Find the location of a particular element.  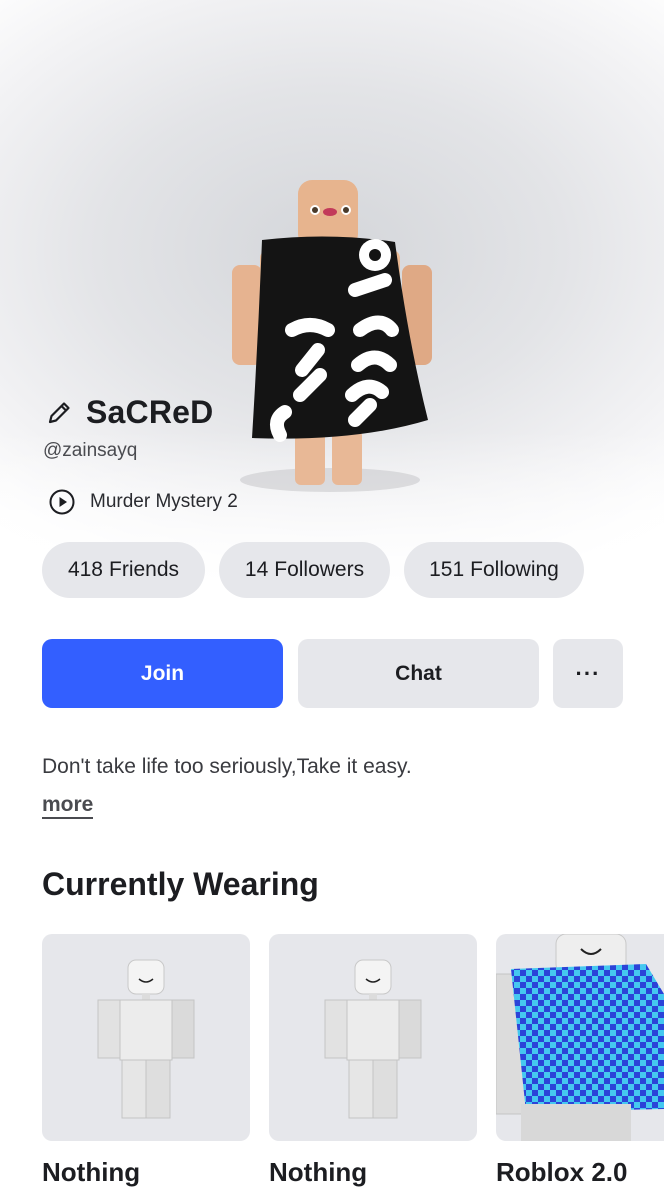

friends-pill: 418 Friends is located at coordinates (123, 570).